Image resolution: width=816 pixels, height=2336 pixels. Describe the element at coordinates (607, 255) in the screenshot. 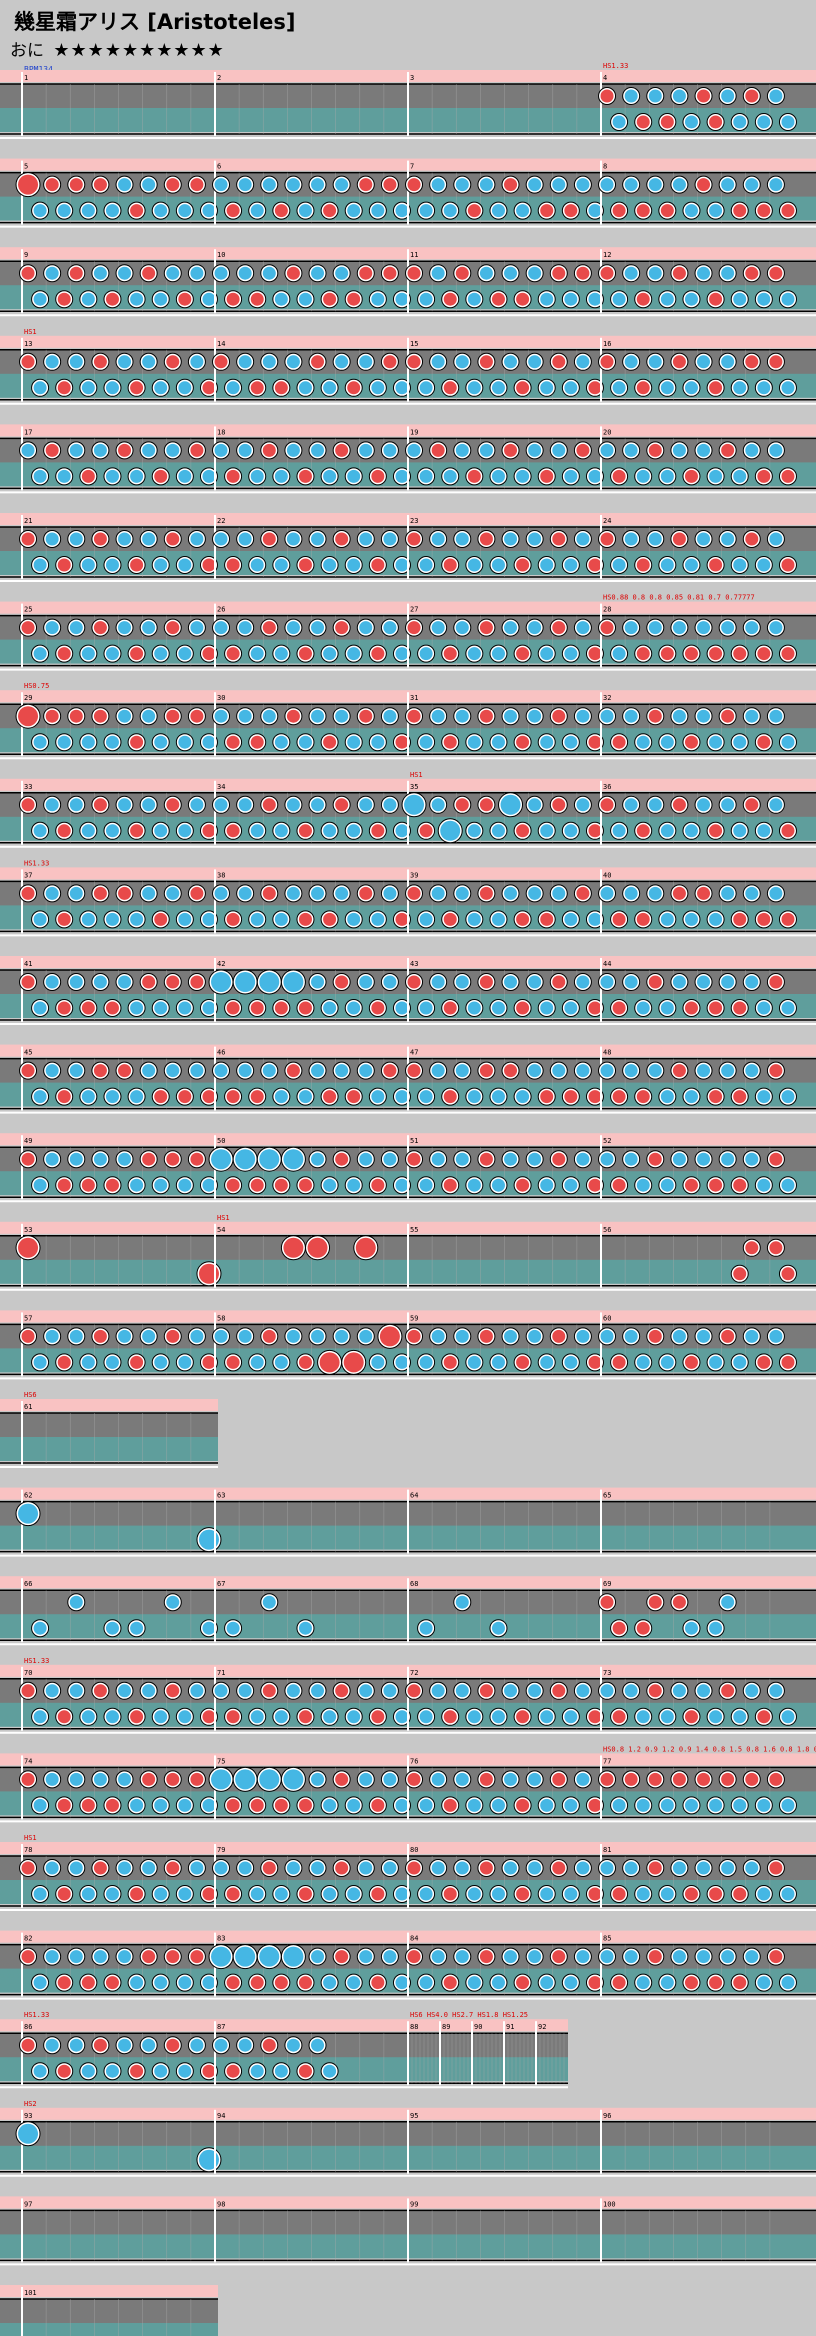

I see `bar-number: 12` at that location.